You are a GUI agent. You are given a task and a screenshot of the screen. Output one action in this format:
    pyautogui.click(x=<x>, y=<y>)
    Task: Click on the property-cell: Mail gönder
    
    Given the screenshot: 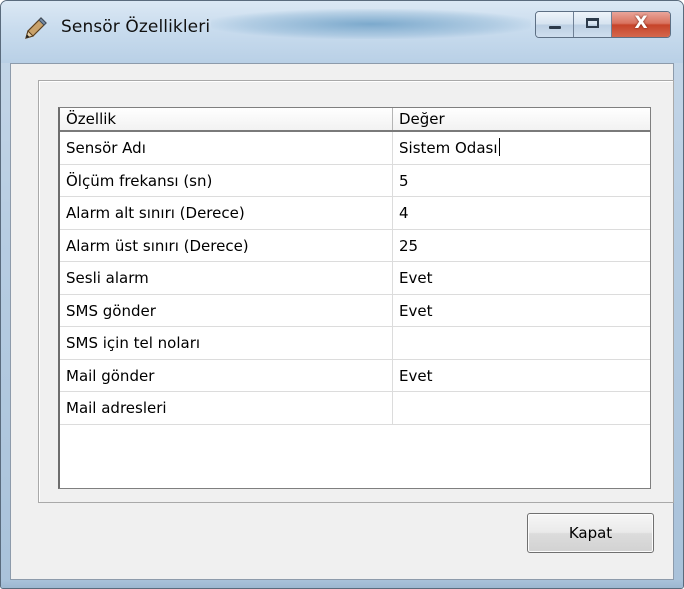 What is the action you would take?
    pyautogui.click(x=226, y=375)
    